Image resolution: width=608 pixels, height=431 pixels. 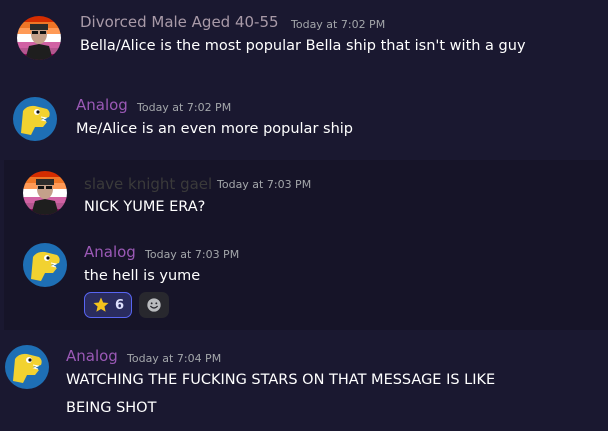 What do you see at coordinates (111, 408) in the screenshot?
I see `message-text-line-2: BEING SHOT` at bounding box center [111, 408].